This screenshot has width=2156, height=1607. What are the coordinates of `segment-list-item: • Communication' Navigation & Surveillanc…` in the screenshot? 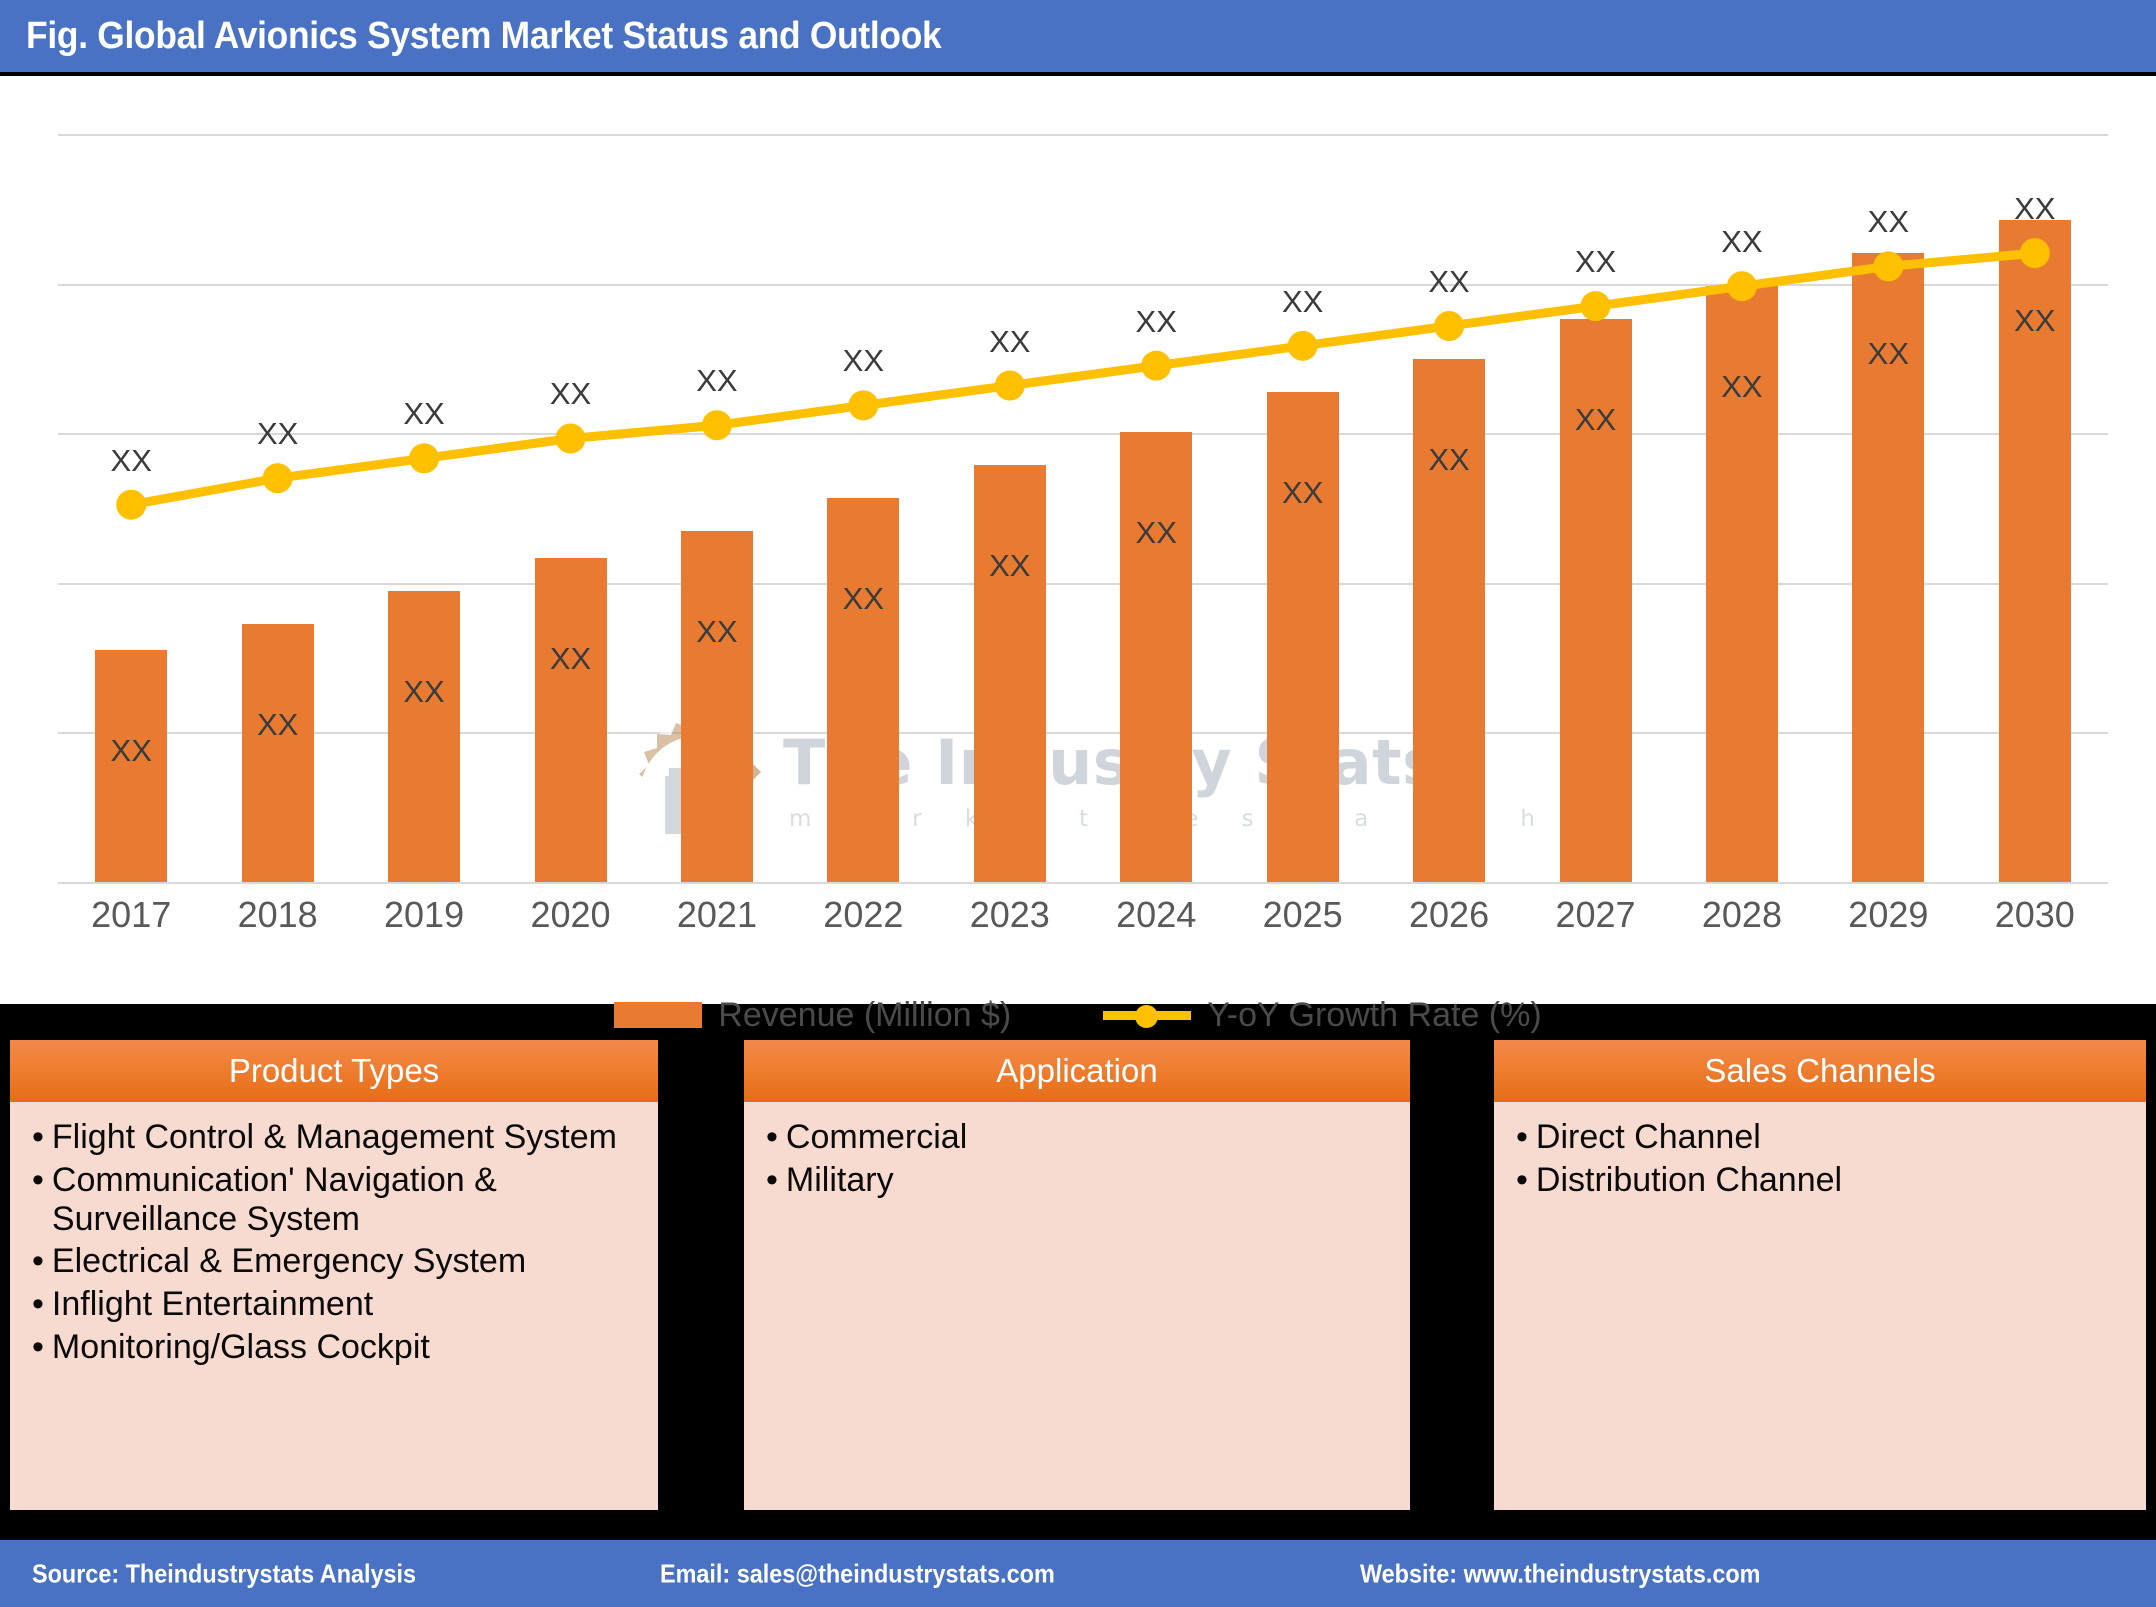 It's located at (338, 1200).